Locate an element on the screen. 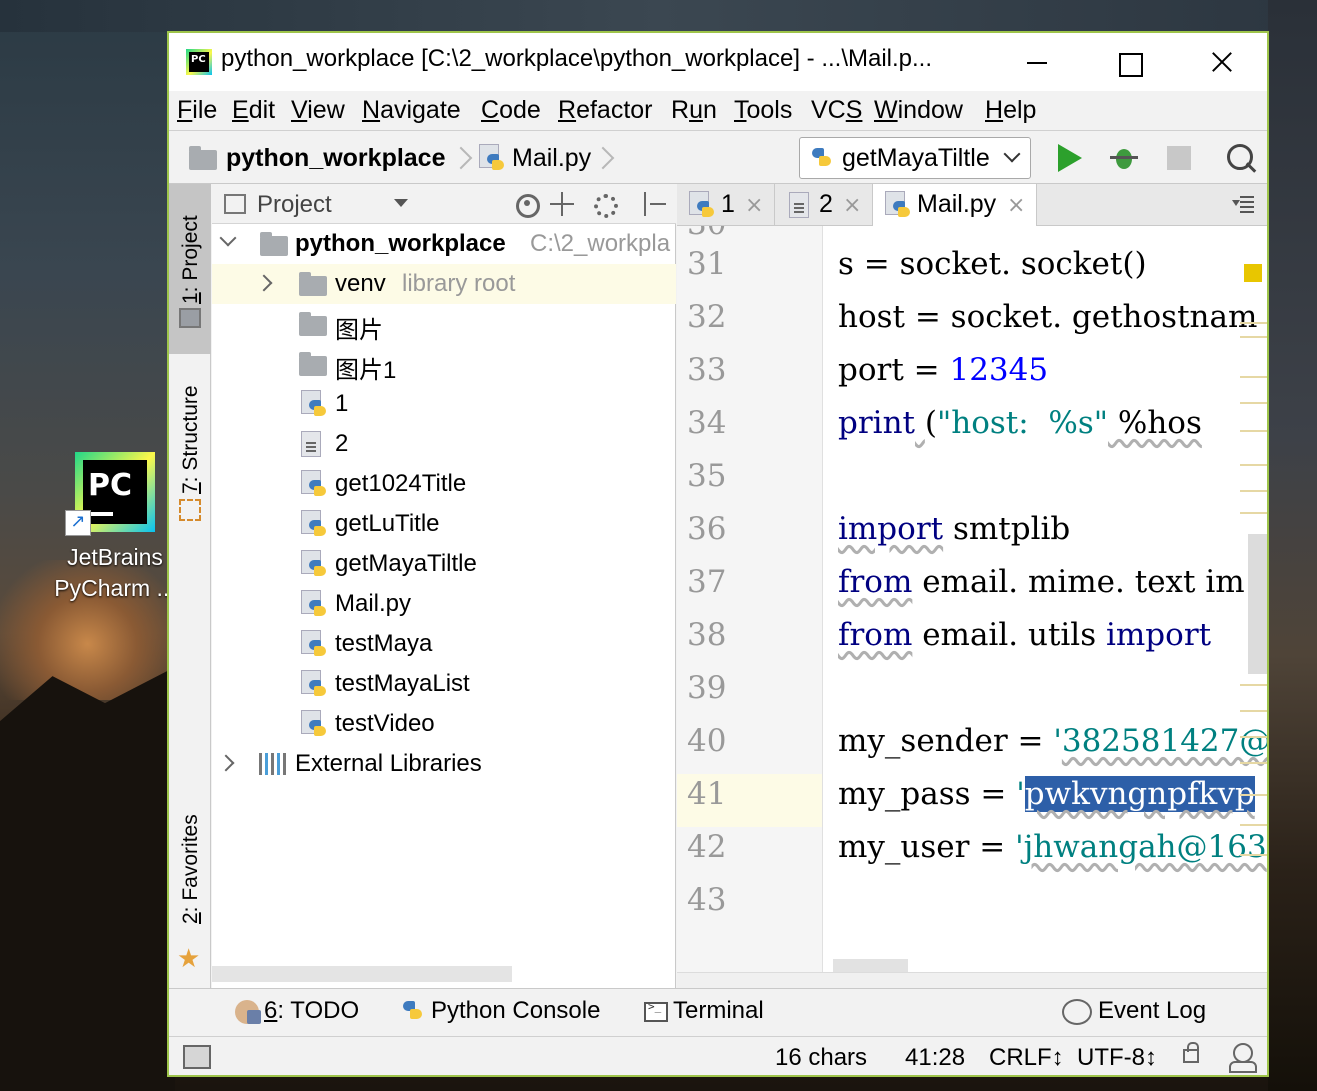  shortcut-arrow-icon: ↗ is located at coordinates (78, 523).